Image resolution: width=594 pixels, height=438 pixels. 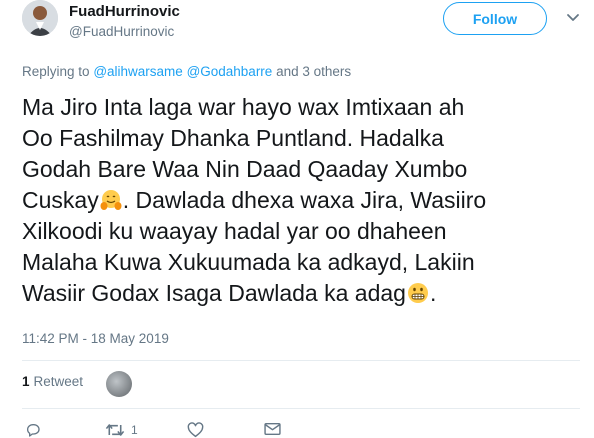 What do you see at coordinates (124, 11) in the screenshot?
I see `display-name: FuadHurrinovic` at bounding box center [124, 11].